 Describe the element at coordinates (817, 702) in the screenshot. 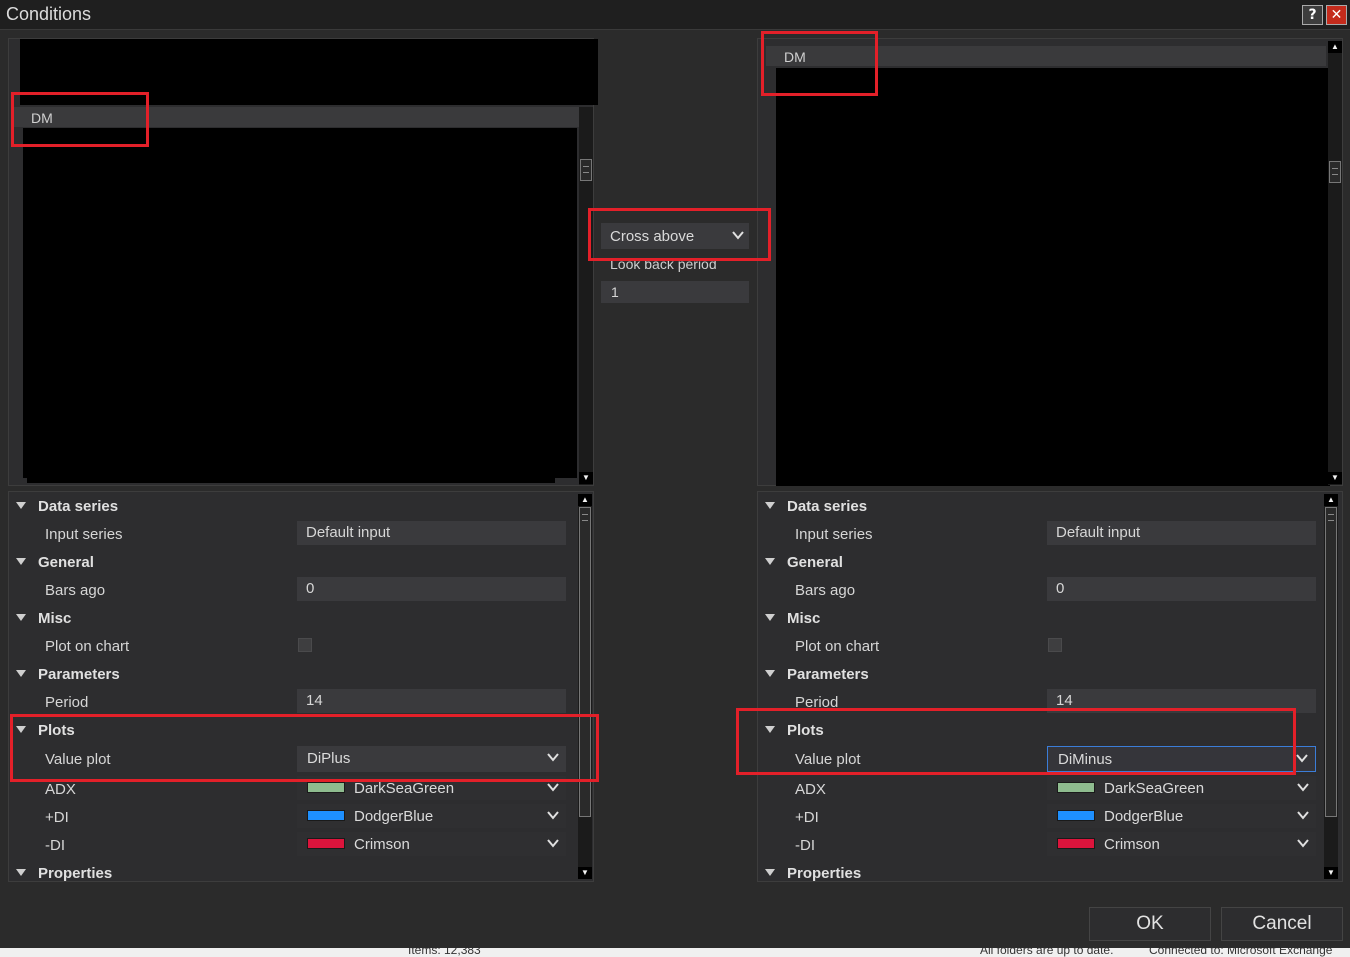

I see `period-label: Period` at that location.